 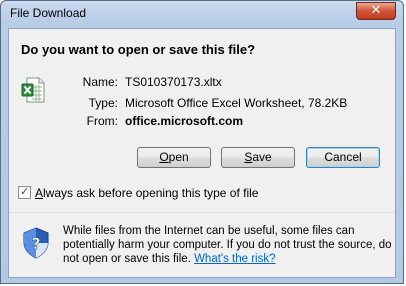 I want to click on security-shield-icon: ?, so click(x=36, y=243).